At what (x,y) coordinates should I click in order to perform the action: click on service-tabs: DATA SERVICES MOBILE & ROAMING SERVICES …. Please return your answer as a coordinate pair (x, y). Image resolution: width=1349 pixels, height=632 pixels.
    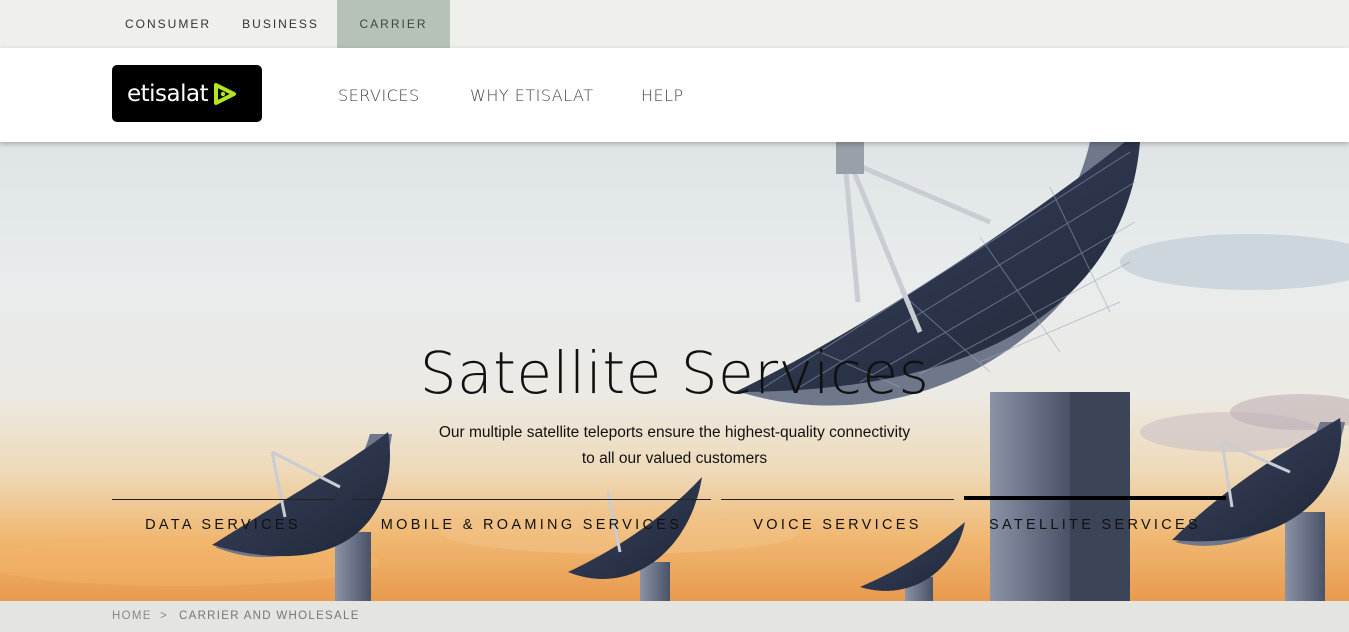
    Looking at the image, I should click on (675, 522).